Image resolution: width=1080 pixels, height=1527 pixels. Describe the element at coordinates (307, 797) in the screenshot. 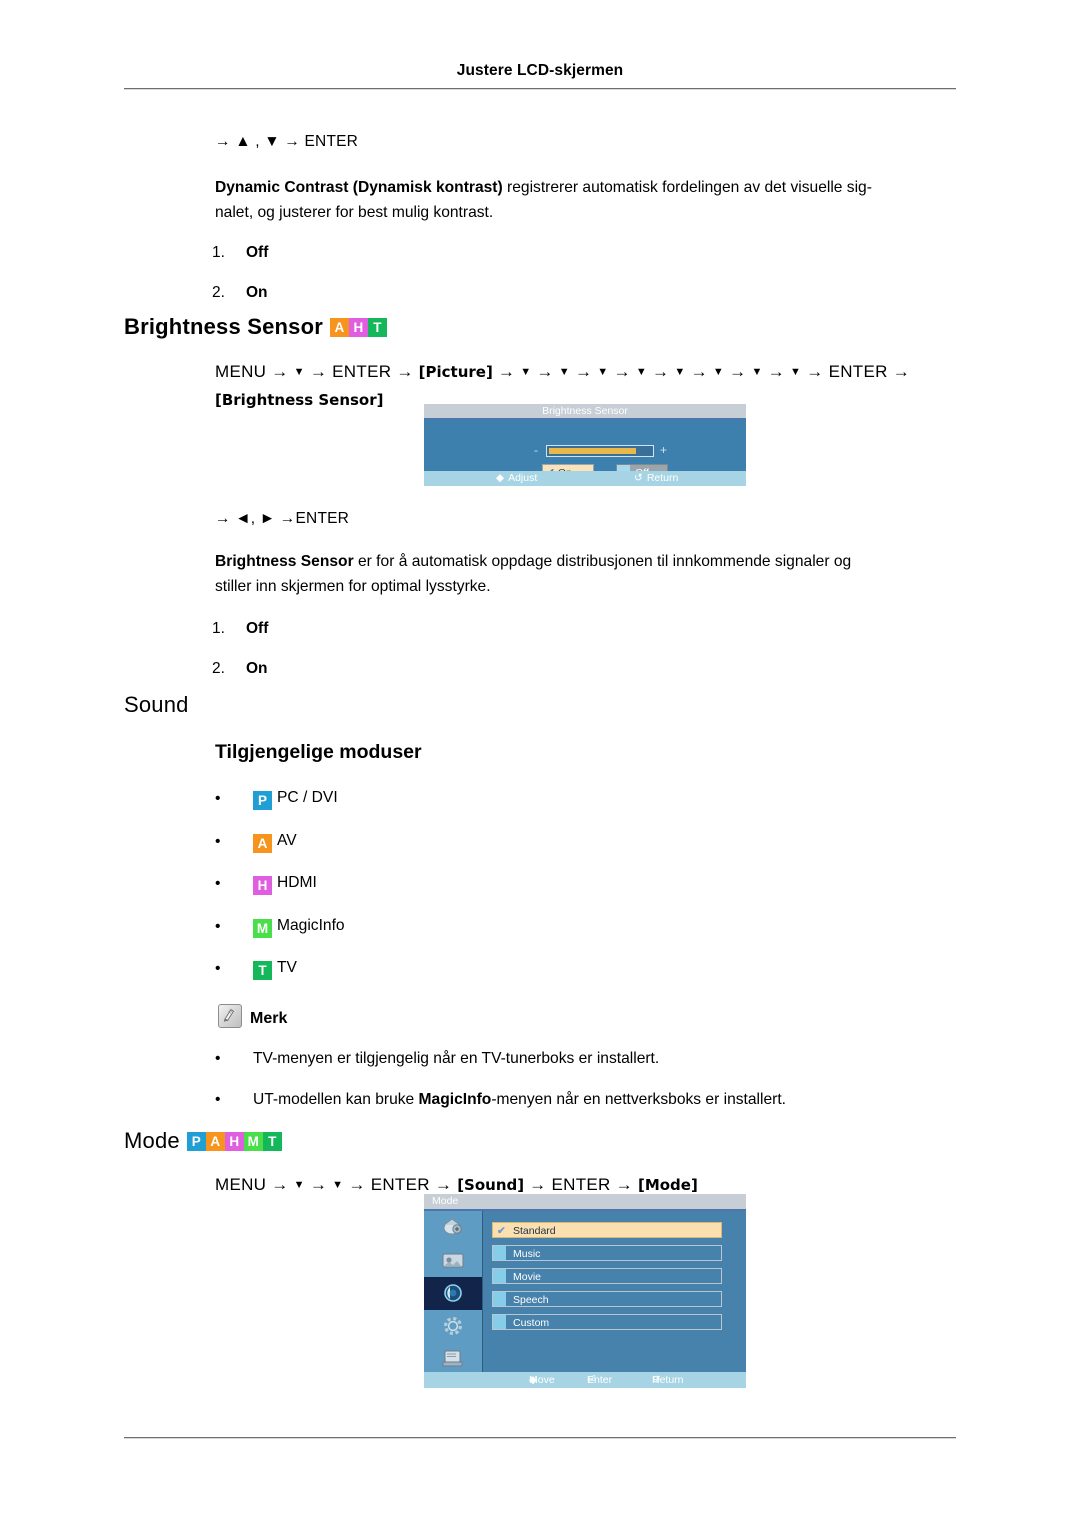

I see `mode-label: PC / DVI` at that location.